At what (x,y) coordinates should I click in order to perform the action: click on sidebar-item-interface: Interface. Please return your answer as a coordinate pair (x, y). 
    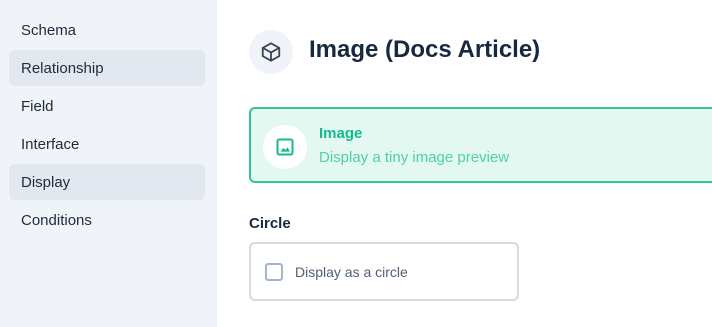
    Looking at the image, I should click on (107, 144).